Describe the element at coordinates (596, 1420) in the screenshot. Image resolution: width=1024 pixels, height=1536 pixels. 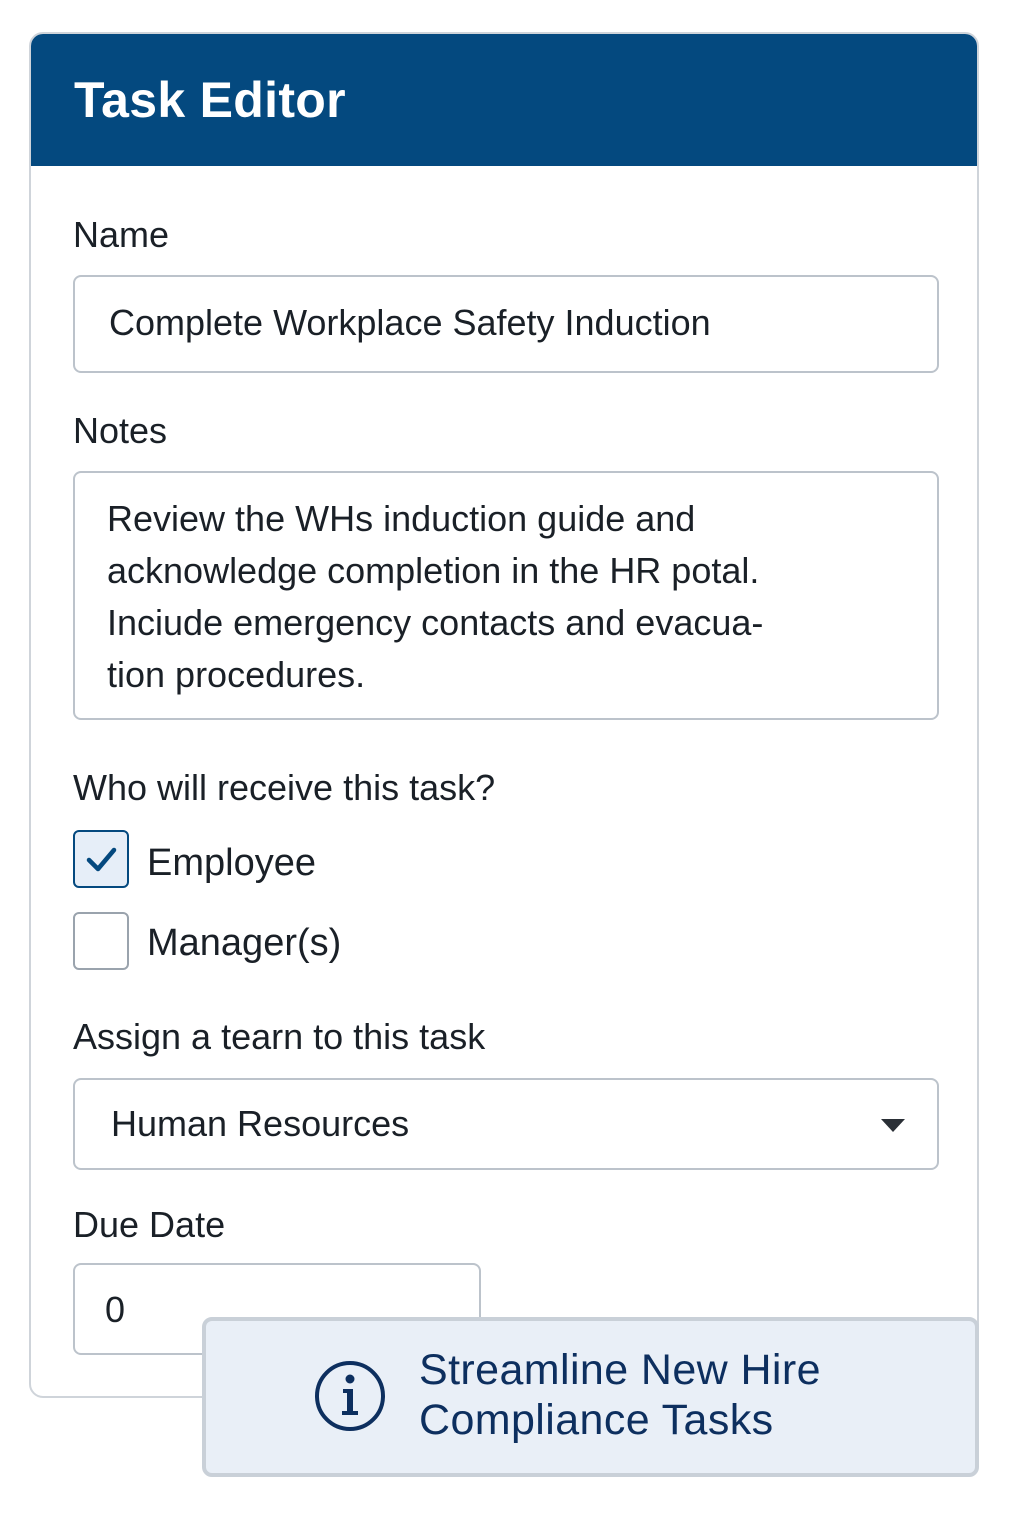
I see `info-banner-line-2: Compliance Tasks` at that location.